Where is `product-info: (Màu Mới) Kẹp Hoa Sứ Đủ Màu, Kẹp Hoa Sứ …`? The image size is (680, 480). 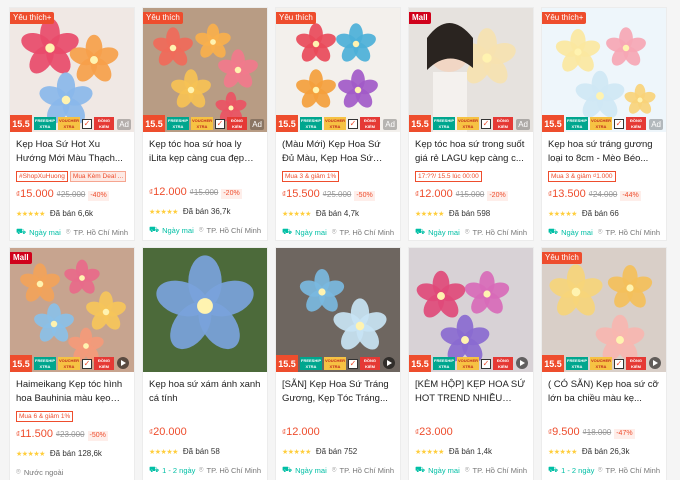
product-info: (Màu Mới) Kẹp Hoa Sứ Đủ Màu, Kẹp Hoa Sứ … is located at coordinates (338, 184).